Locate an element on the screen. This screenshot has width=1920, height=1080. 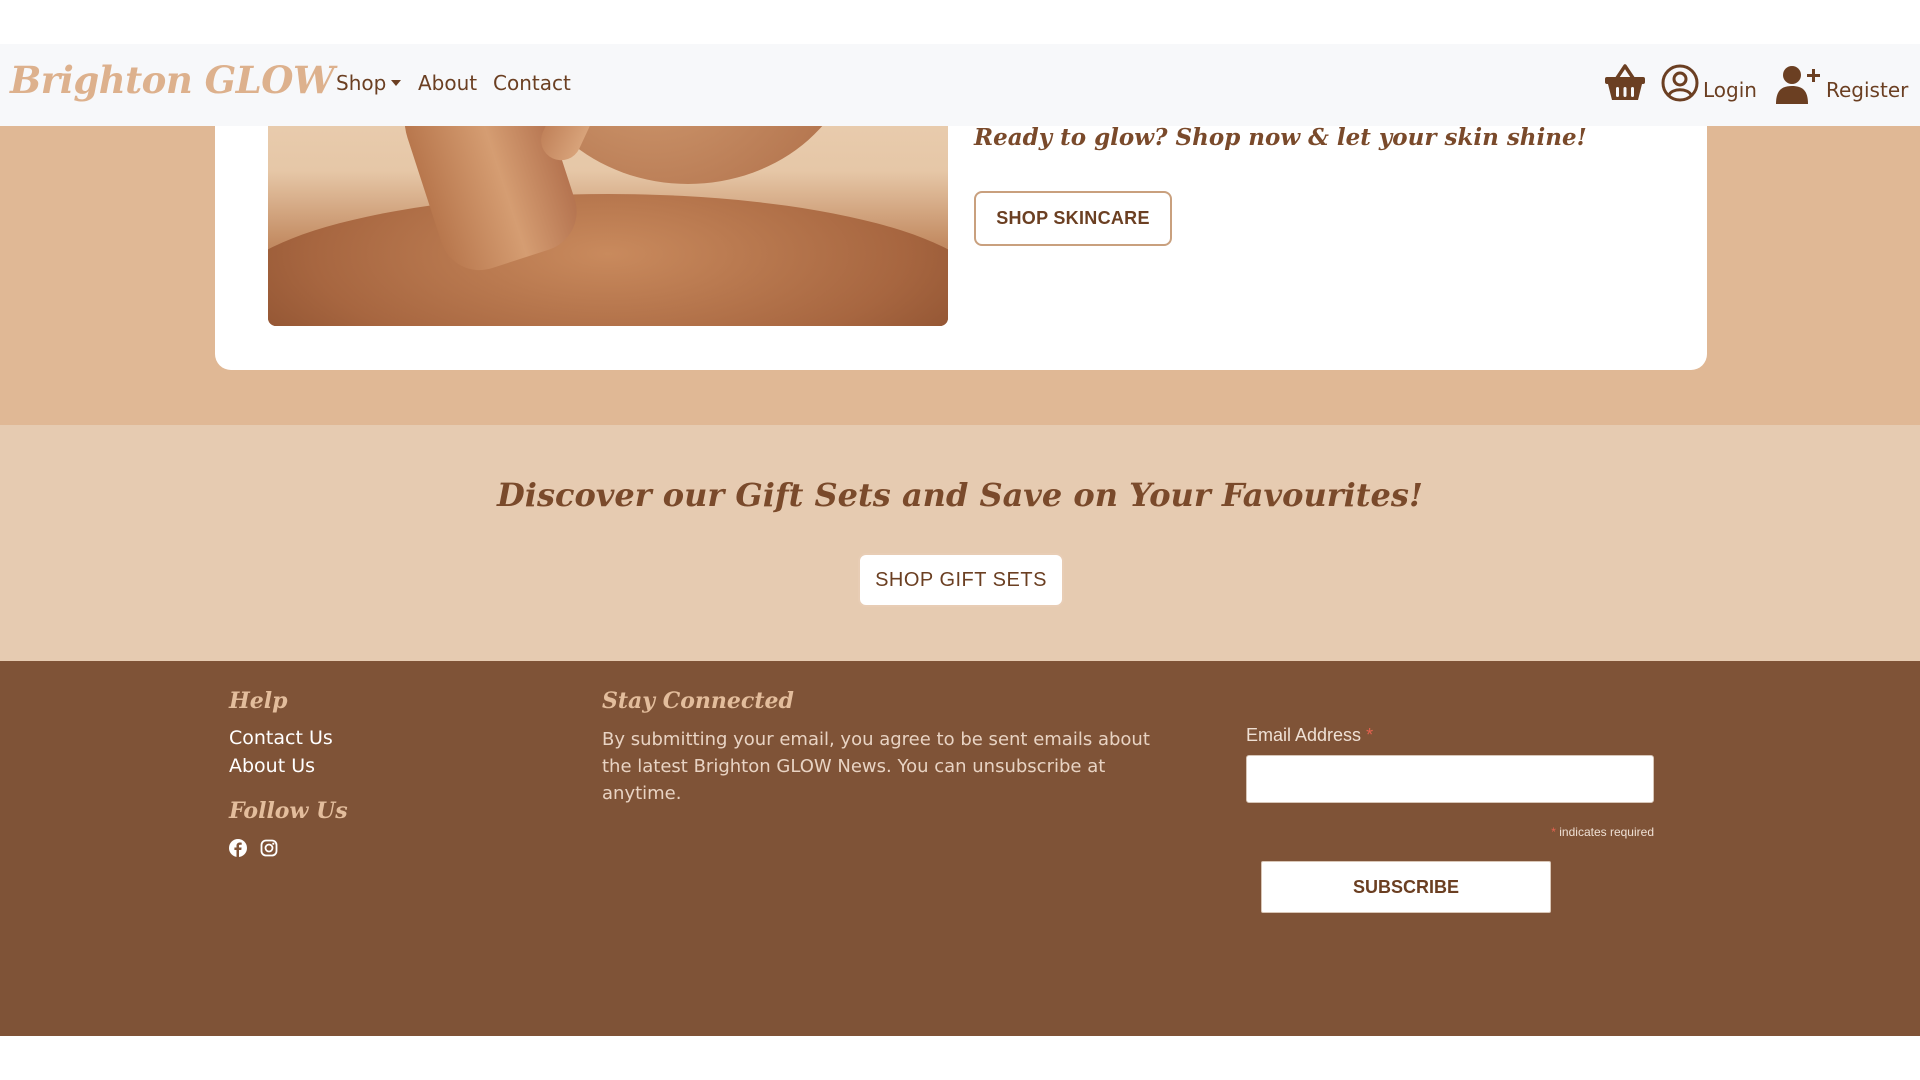
email-label: Email Address * is located at coordinates (1309, 735).